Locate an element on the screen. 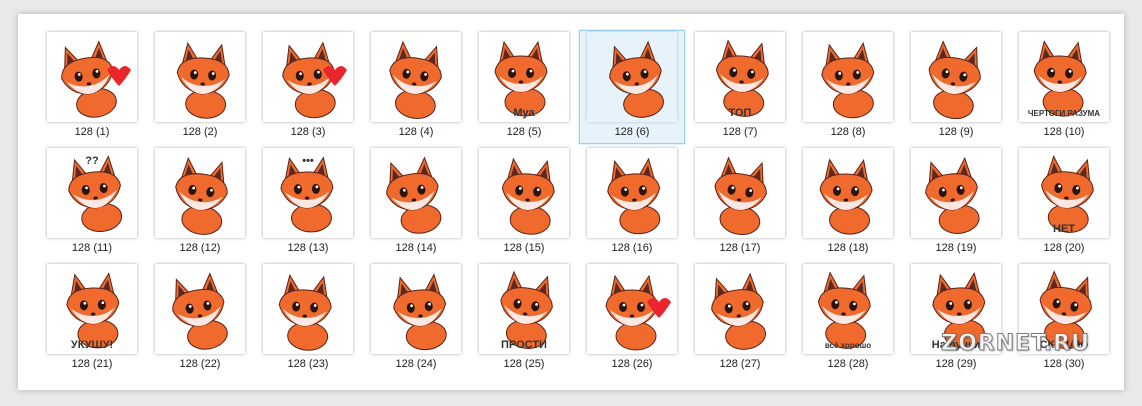 The width and height of the screenshot is (1142, 406). file-item: 128 (4) is located at coordinates (416, 87).